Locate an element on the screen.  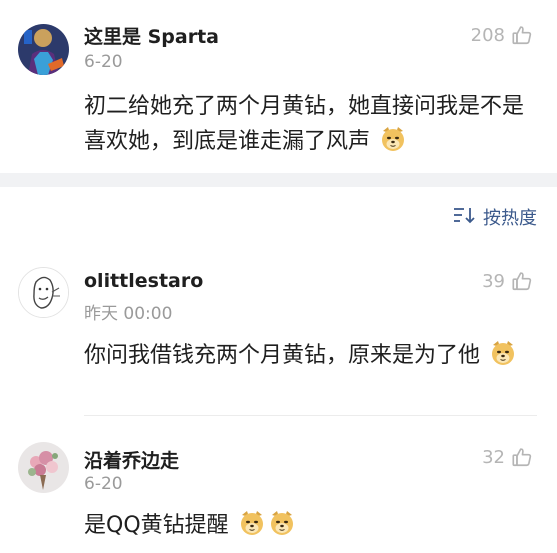
sort-by-hot-button: 按热度 is located at coordinates (494, 217).